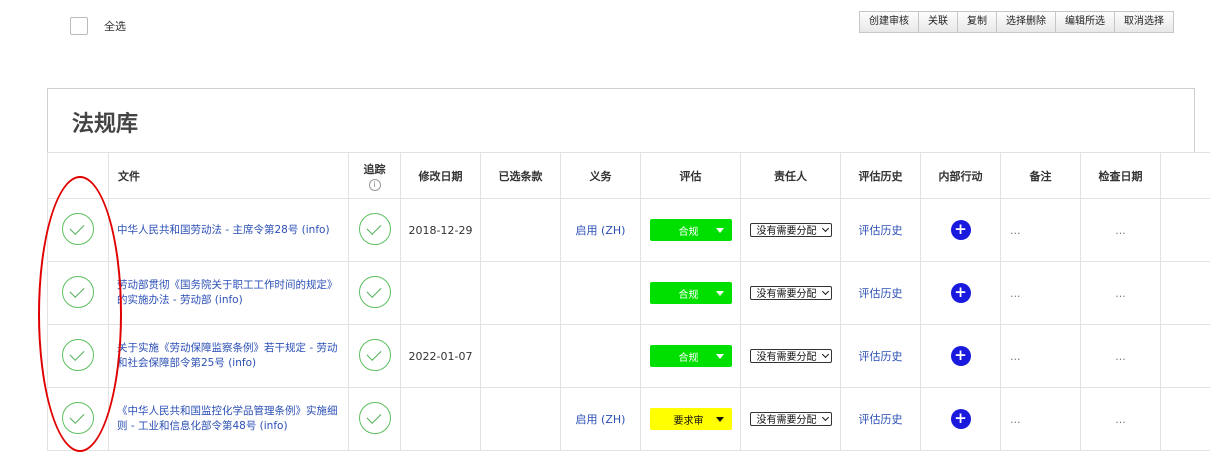 This screenshot has width=1210, height=452. Describe the element at coordinates (115, 26) in the screenshot. I see `select-all-label: 全选` at that location.